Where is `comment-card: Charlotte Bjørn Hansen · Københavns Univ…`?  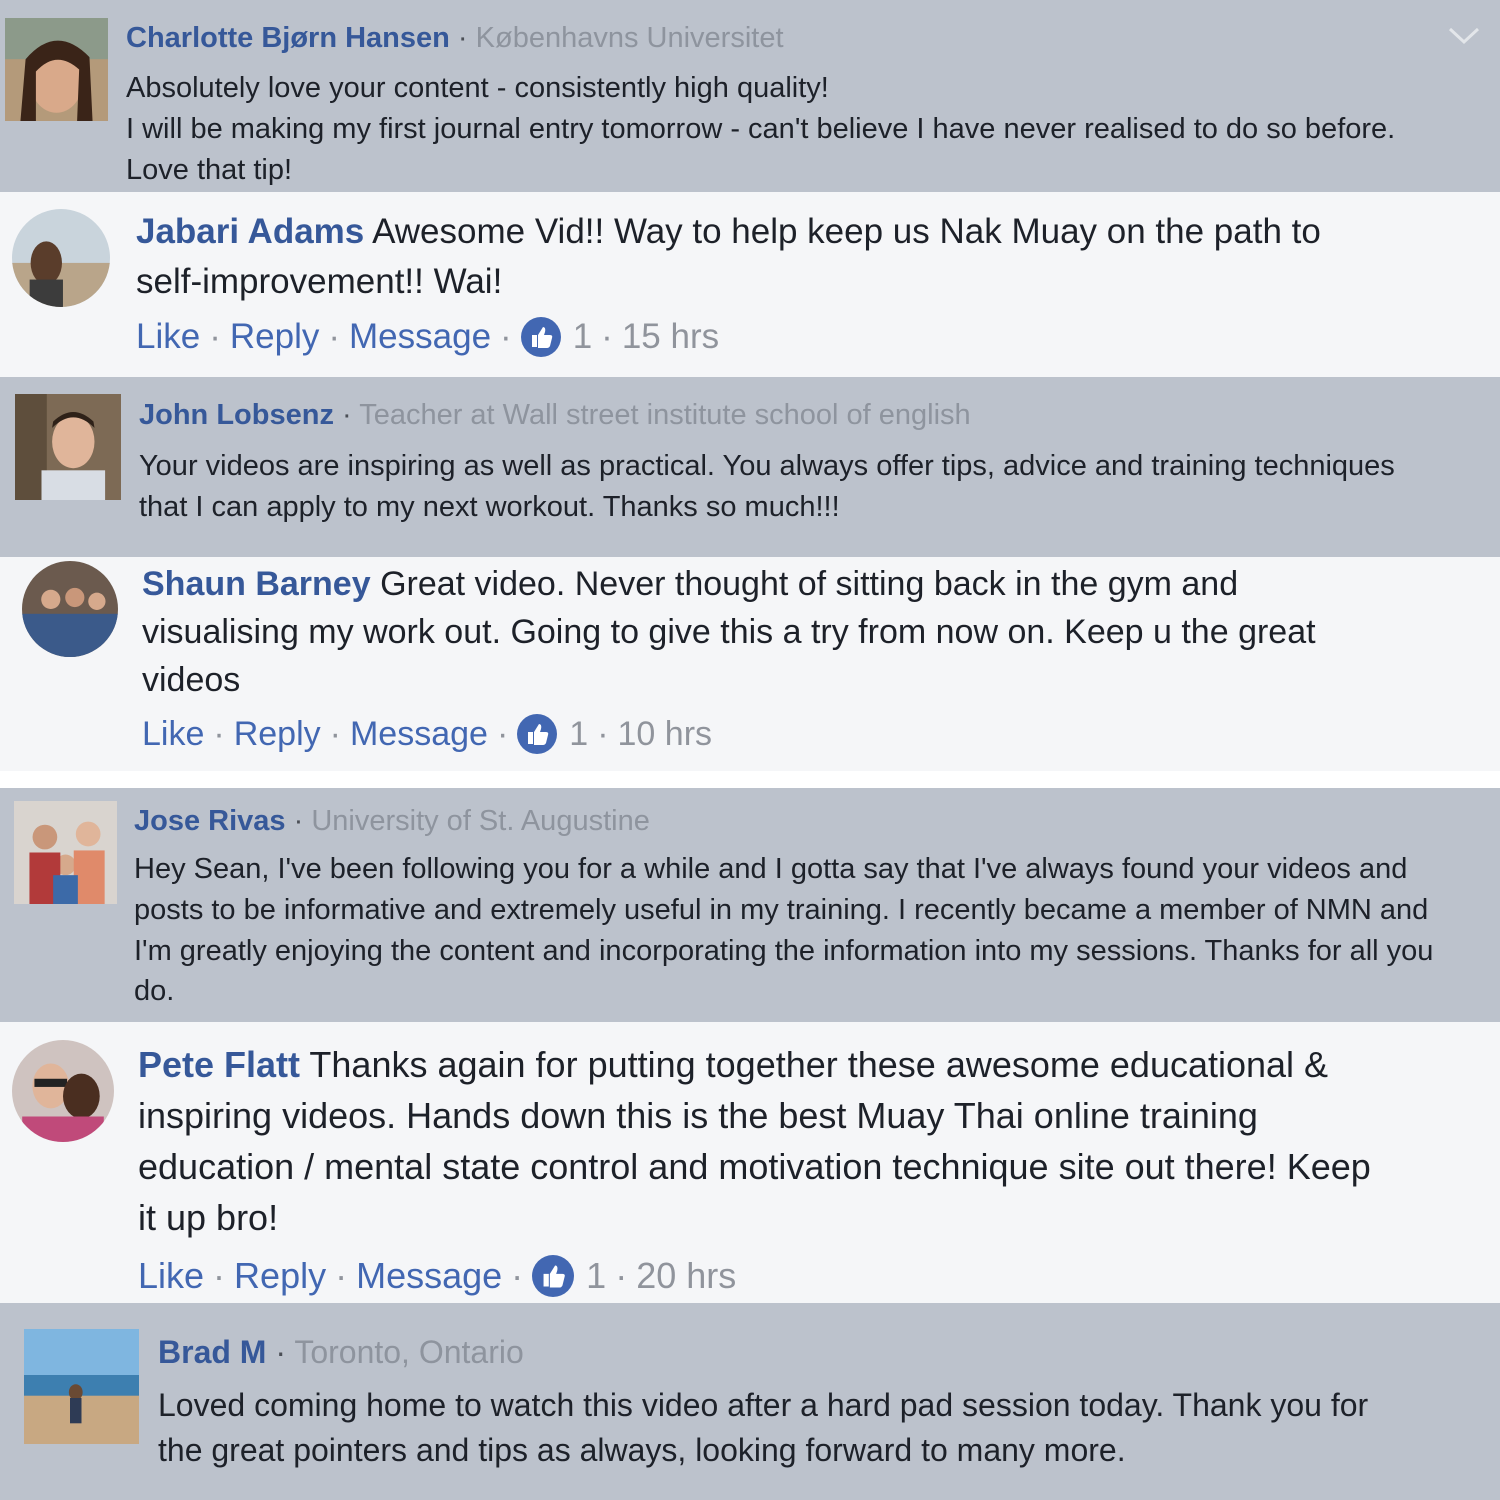 comment-card: Charlotte Bjørn Hansen · Københavns Univ… is located at coordinates (750, 96).